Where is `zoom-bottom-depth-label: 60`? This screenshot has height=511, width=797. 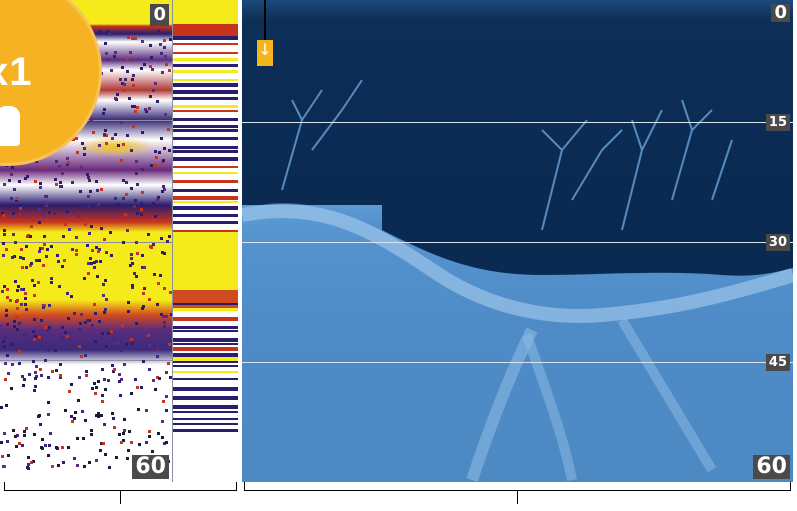 zoom-bottom-depth-label: 60 is located at coordinates (150, 467).